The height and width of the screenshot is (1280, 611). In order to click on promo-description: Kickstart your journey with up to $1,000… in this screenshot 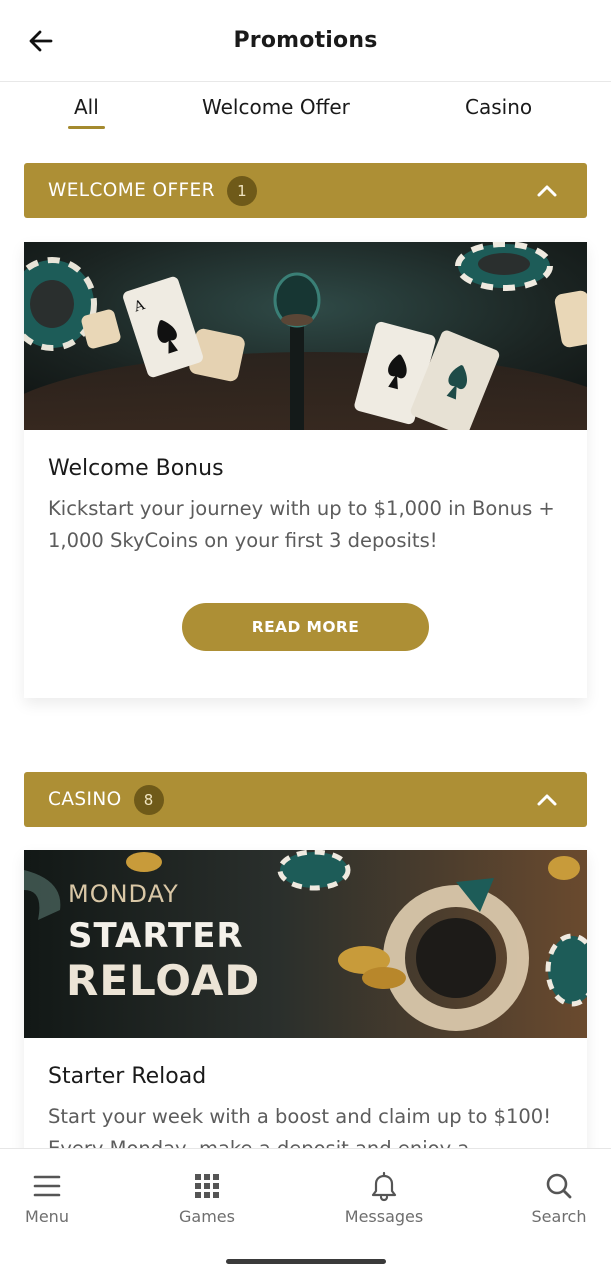, I will do `click(301, 524)`.